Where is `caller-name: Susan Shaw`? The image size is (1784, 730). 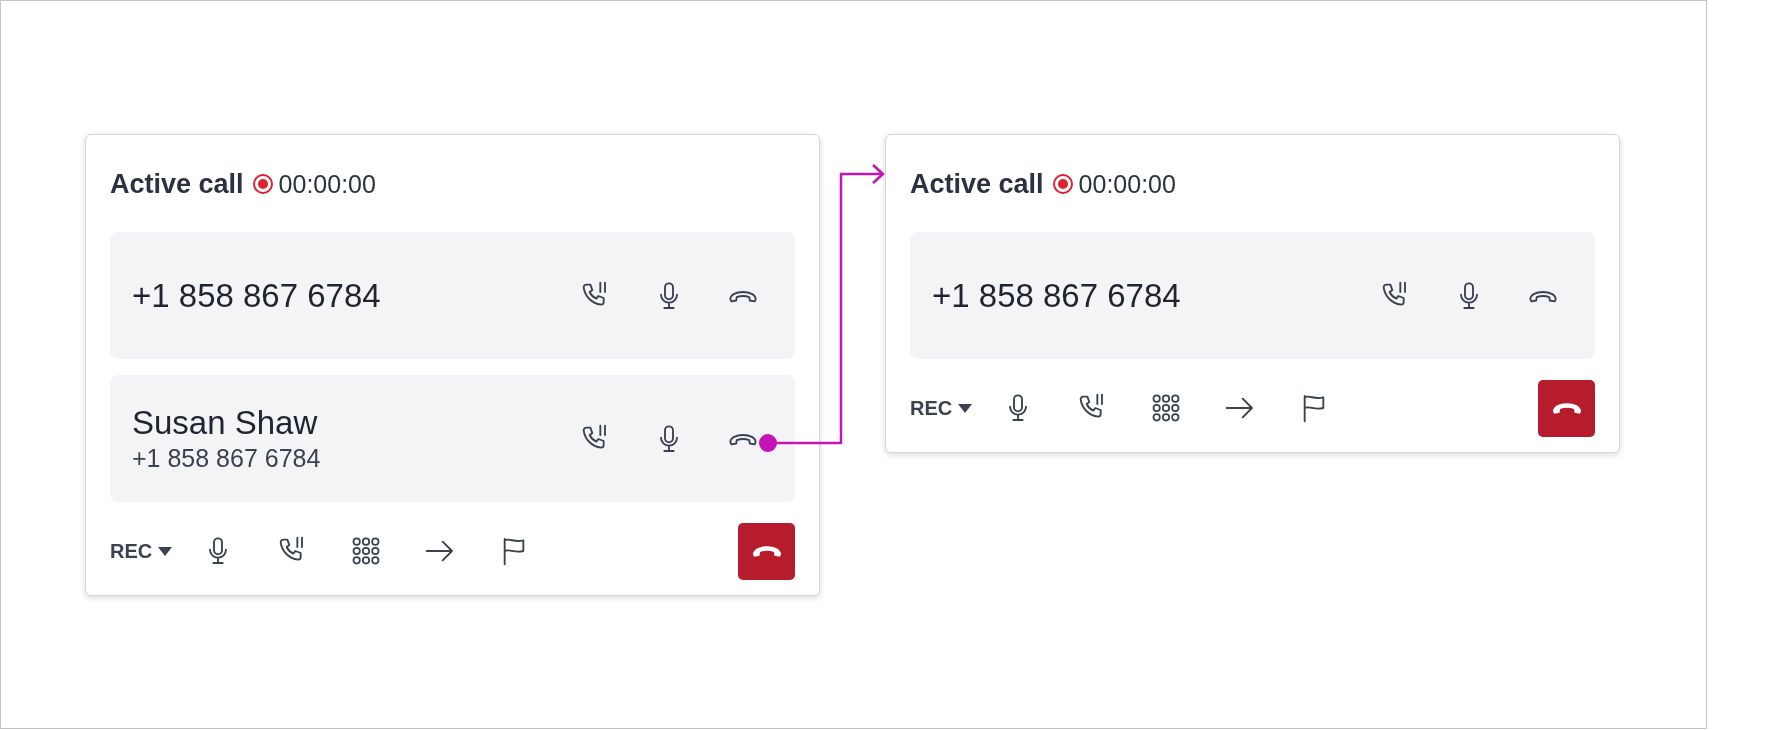
caller-name: Susan Shaw is located at coordinates (225, 423).